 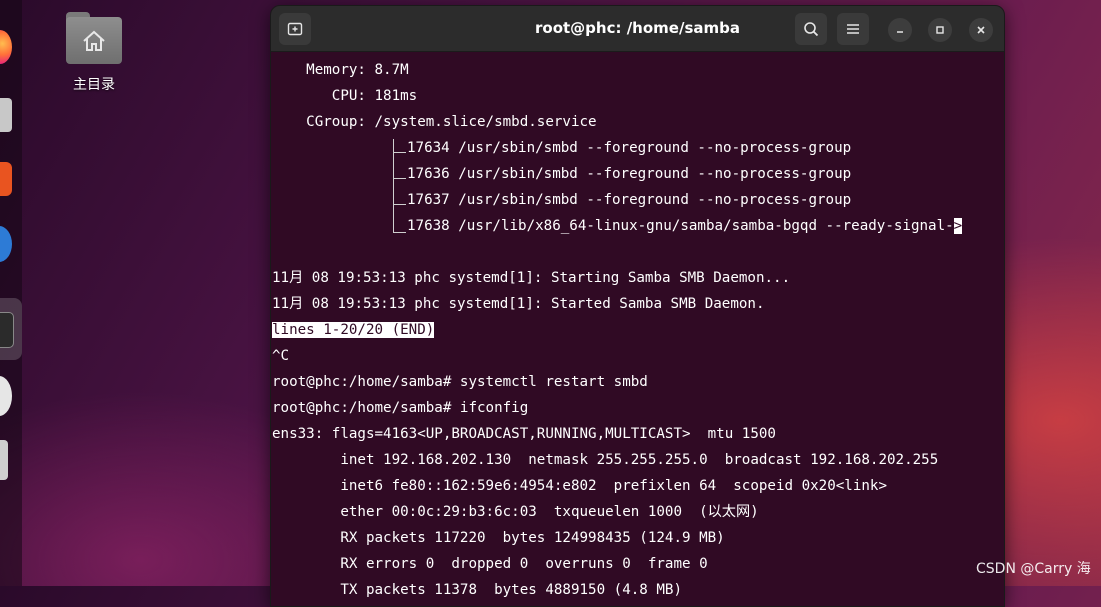 I want to click on pager-status-line: lines 1-20/20 (END), so click(x=353, y=330).